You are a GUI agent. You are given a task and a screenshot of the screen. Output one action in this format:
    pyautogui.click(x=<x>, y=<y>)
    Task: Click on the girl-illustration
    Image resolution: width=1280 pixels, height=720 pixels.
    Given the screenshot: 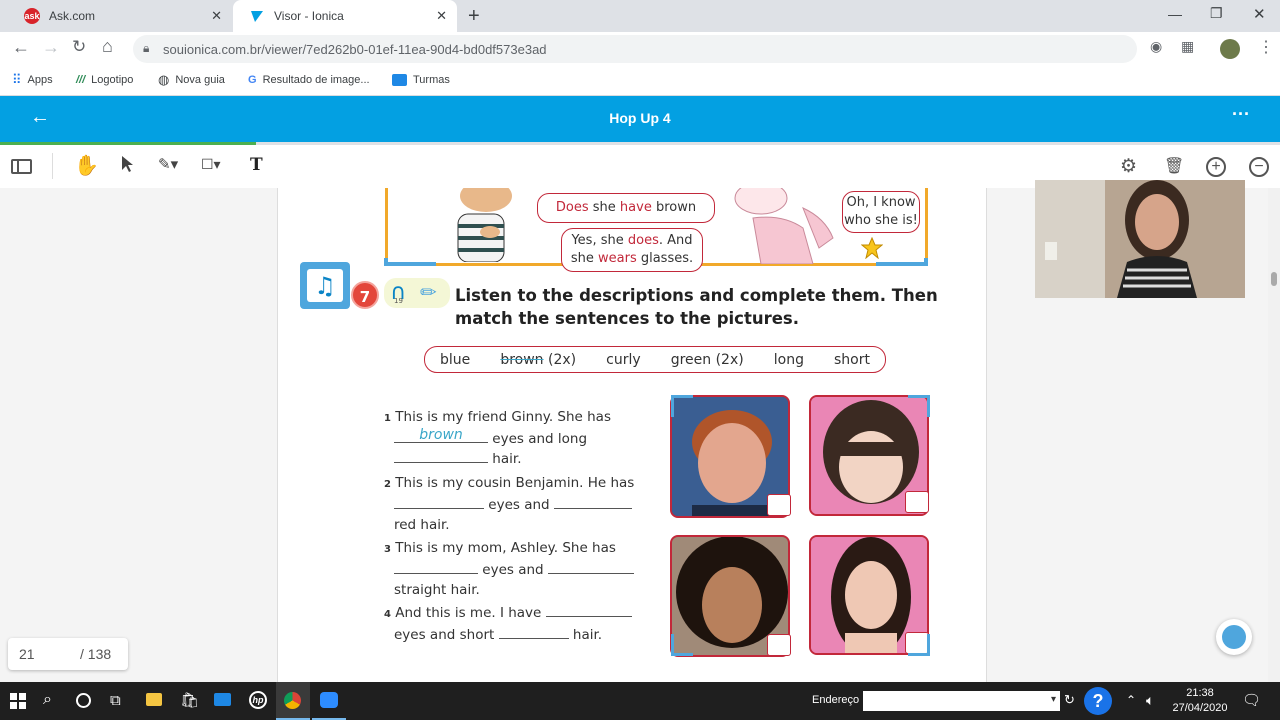 What is the action you would take?
    pyautogui.click(x=788, y=226)
    